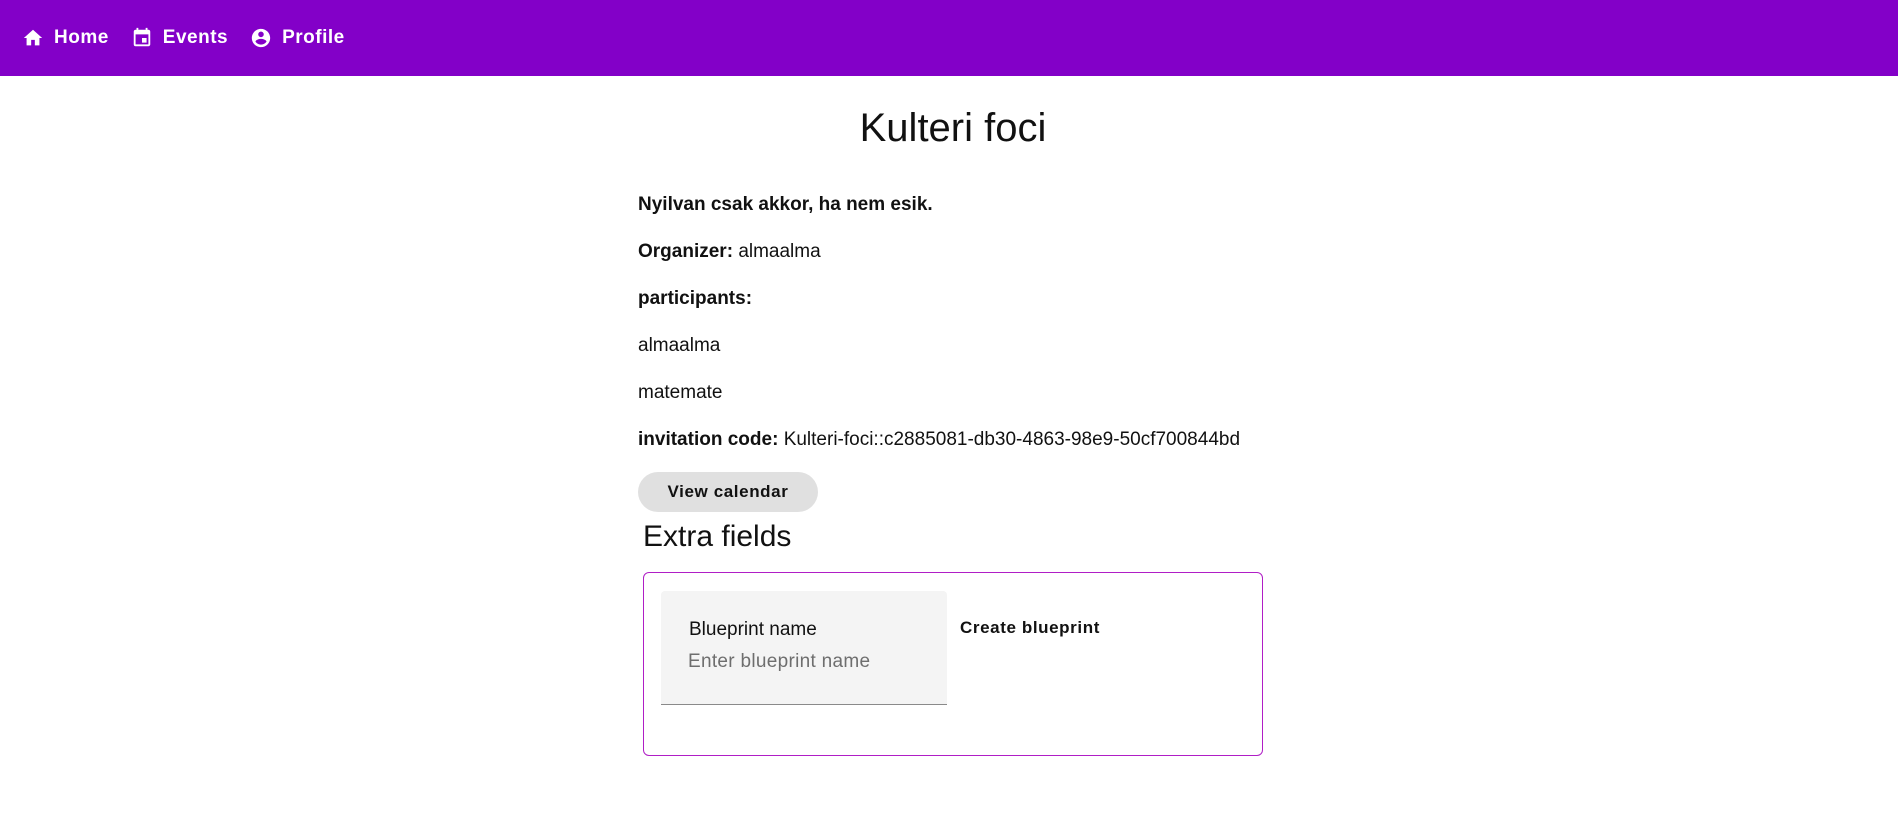 This screenshot has width=1898, height=832. Describe the element at coordinates (142, 37) in the screenshot. I see `calendar-icon` at that location.